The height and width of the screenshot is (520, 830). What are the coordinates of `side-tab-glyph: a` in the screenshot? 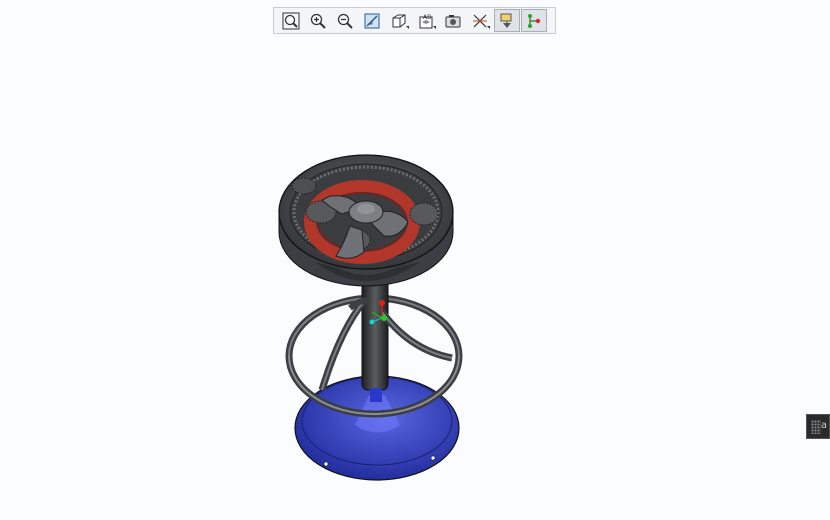 It's located at (823, 425).